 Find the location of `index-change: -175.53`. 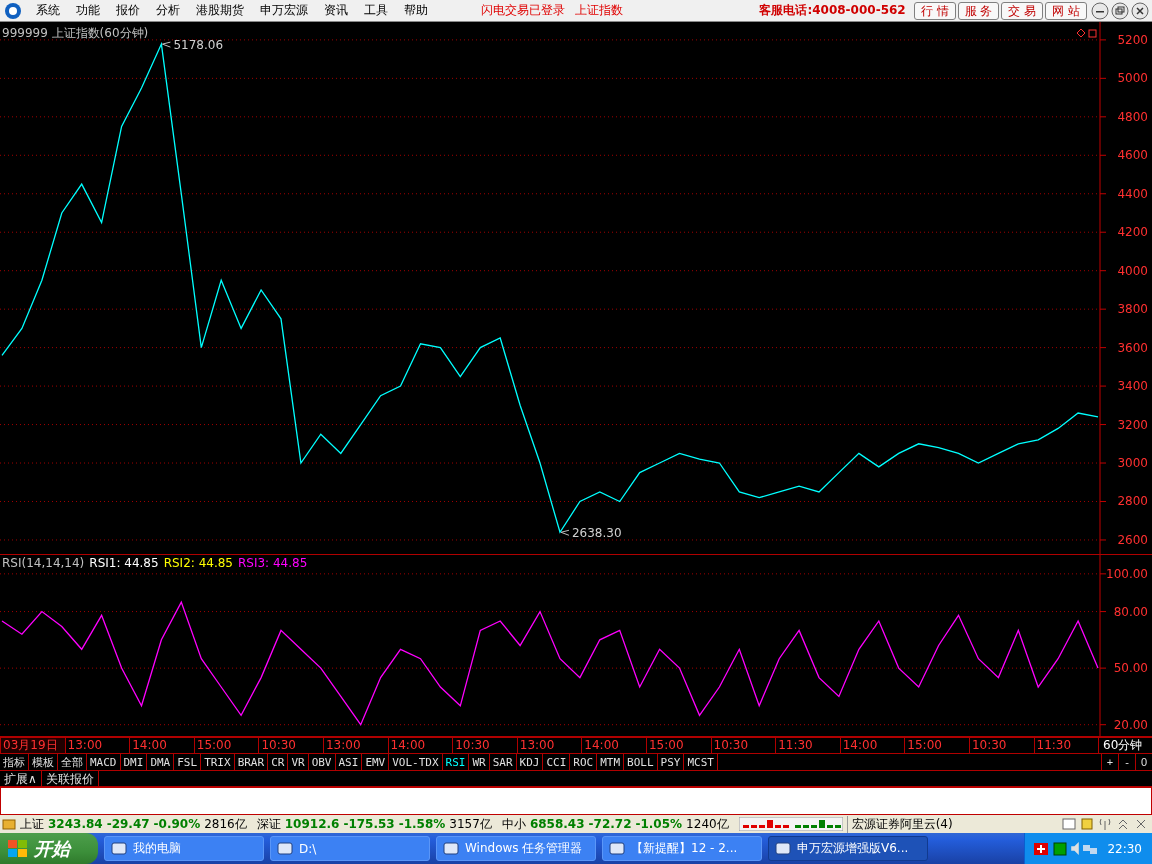

index-change: -175.53 is located at coordinates (369, 824).